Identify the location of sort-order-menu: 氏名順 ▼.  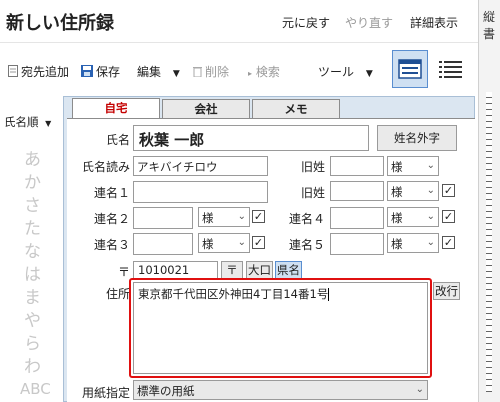
(27, 122).